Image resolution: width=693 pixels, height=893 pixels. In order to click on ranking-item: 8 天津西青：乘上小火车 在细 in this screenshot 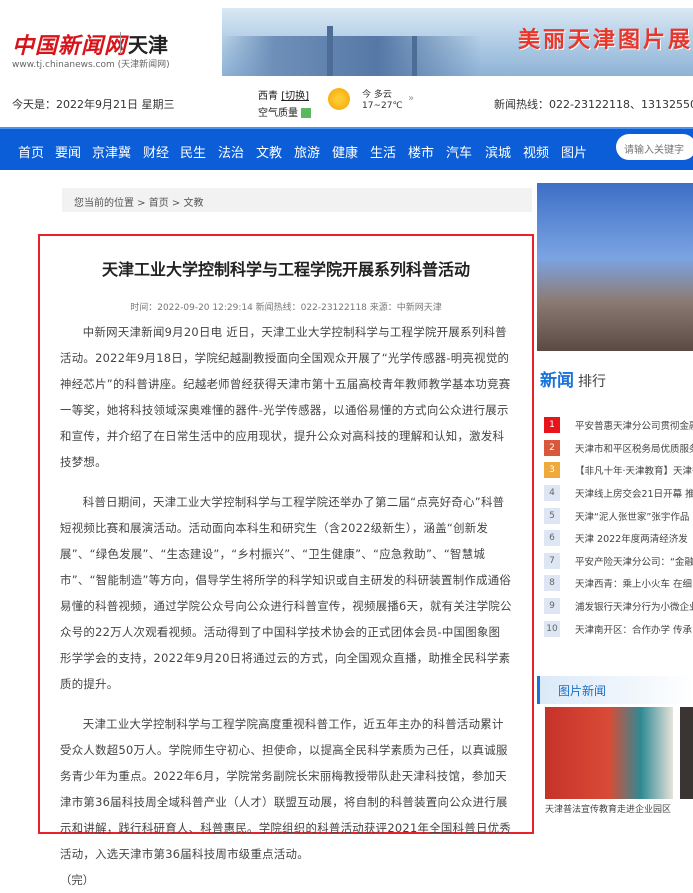, I will do `click(618, 583)`.